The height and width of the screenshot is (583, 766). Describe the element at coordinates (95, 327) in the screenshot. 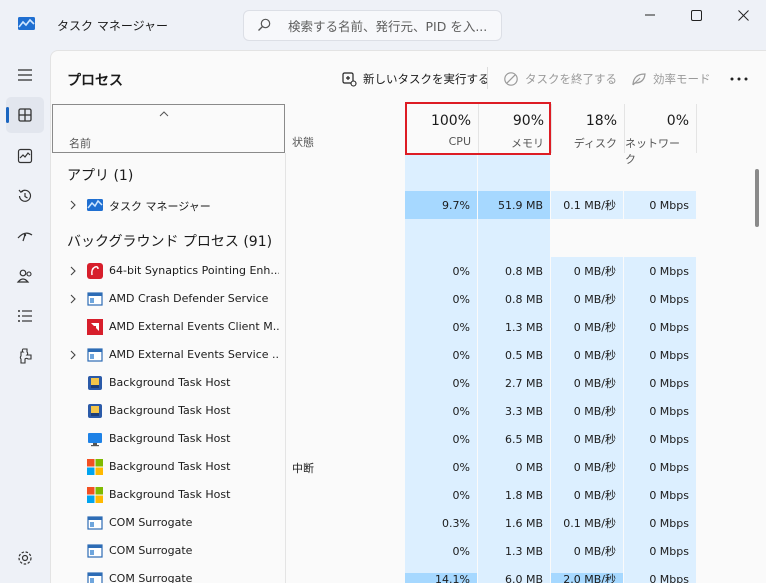

I see `amd-icon` at that location.